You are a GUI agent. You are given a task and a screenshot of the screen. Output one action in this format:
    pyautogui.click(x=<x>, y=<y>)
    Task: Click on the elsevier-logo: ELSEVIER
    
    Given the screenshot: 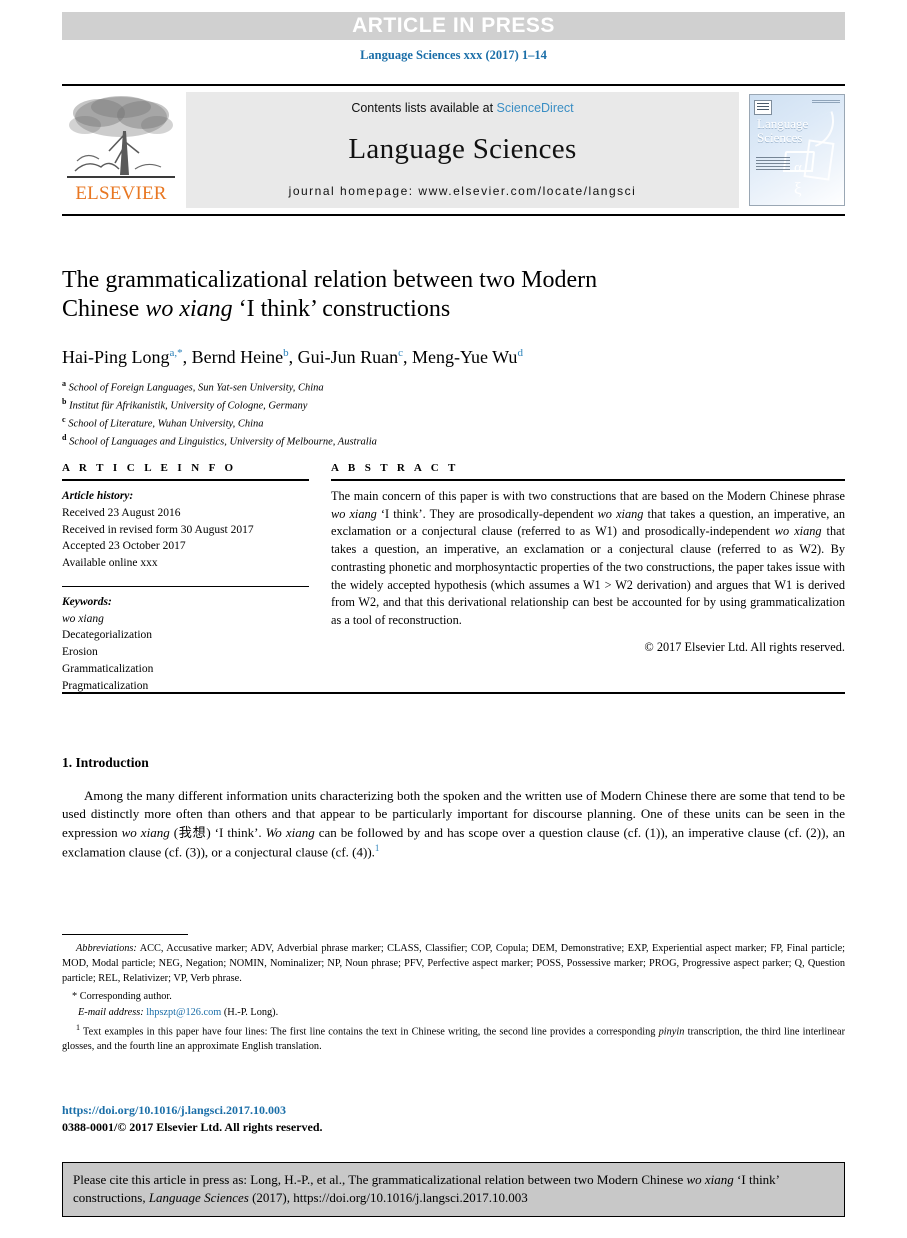 What is the action you would take?
    pyautogui.click(x=121, y=150)
    